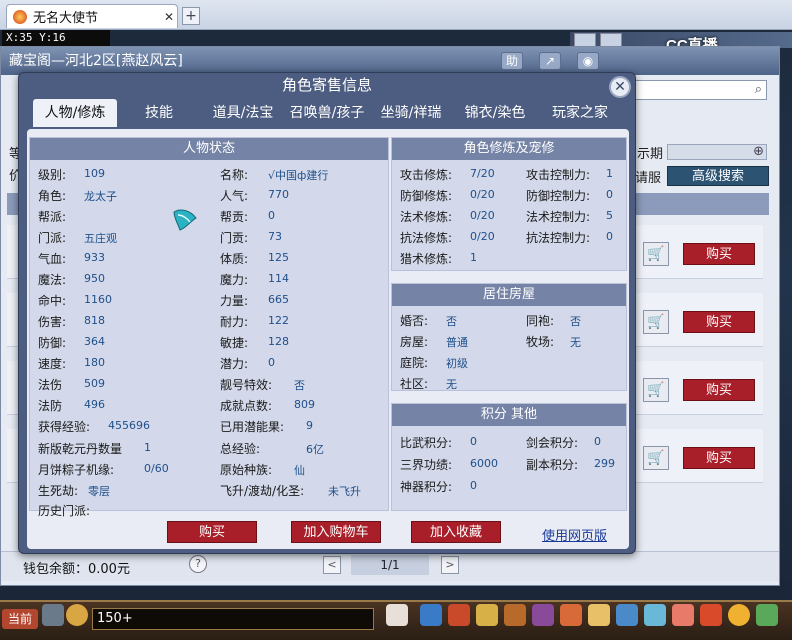 This screenshot has height=640, width=792. What do you see at coordinates (473, 441) in the screenshot?
I see `points-value: 0` at bounding box center [473, 441].